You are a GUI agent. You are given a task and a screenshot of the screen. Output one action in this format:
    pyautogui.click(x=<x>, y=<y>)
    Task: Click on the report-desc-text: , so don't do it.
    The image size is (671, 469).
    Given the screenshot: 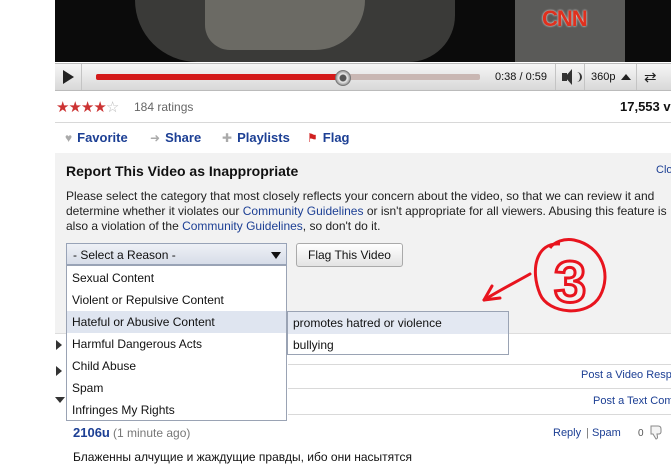 What is the action you would take?
    pyautogui.click(x=341, y=226)
    